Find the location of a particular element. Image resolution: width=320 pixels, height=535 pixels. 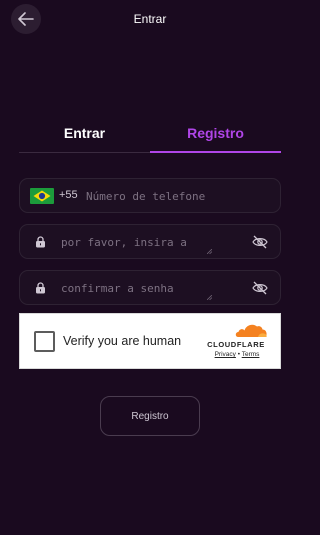

dial-code: +55 is located at coordinates (68, 195).